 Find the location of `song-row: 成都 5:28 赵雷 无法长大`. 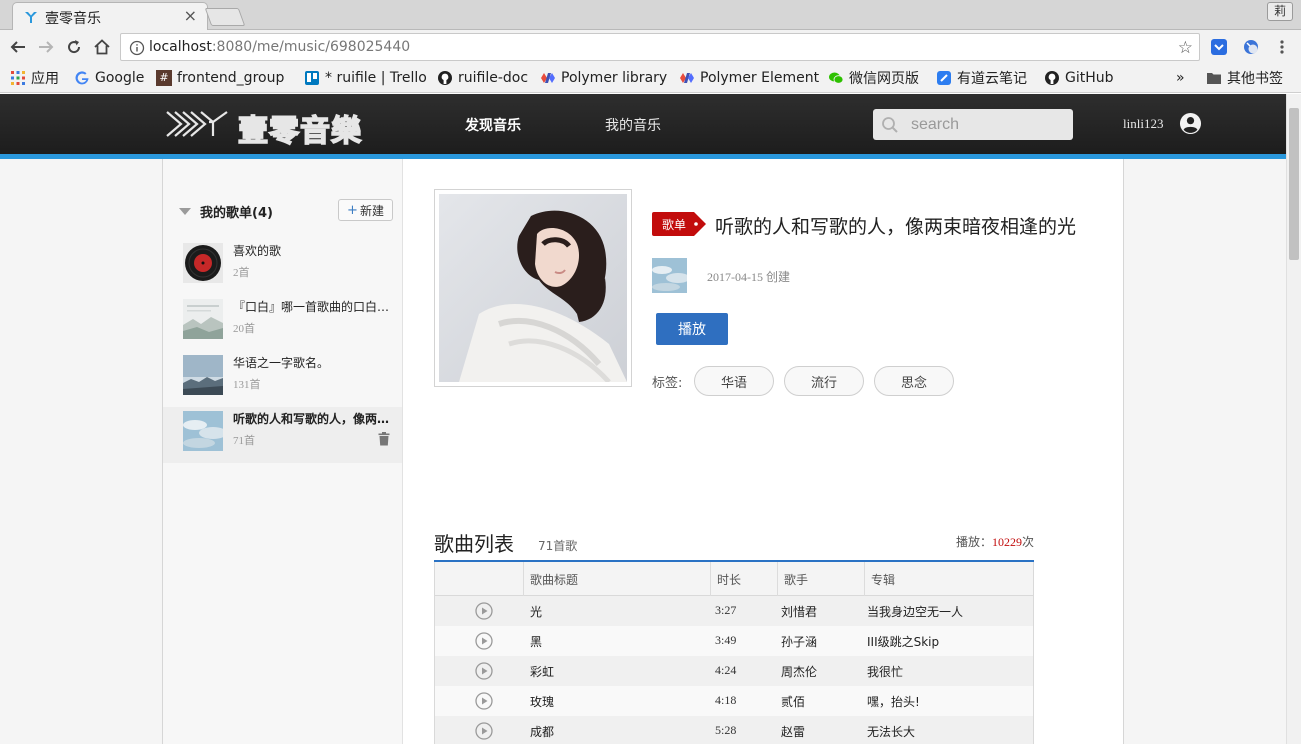

song-row: 成都 5:28 赵雷 无法长大 is located at coordinates (734, 730).